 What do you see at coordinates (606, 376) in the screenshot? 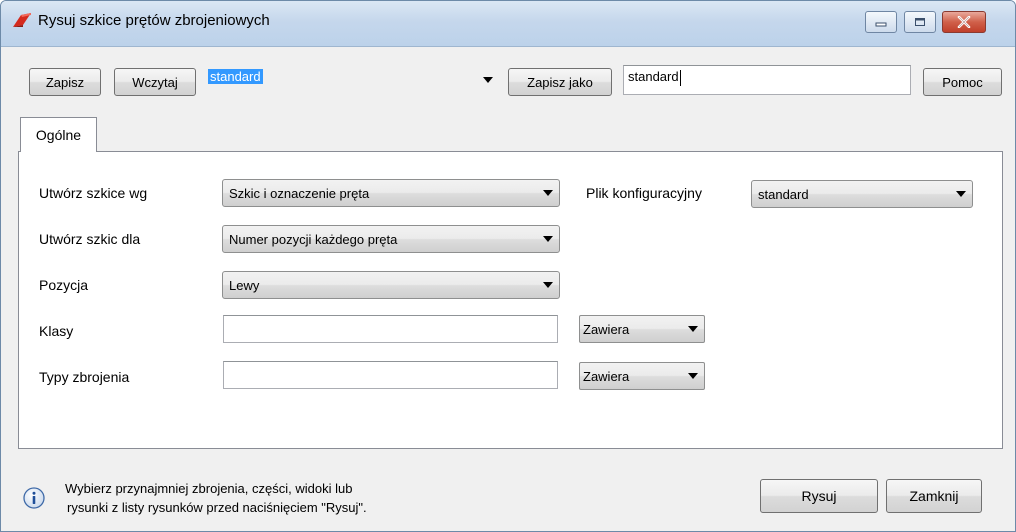
I see `rebar-types-filter-value: Zawiera` at bounding box center [606, 376].